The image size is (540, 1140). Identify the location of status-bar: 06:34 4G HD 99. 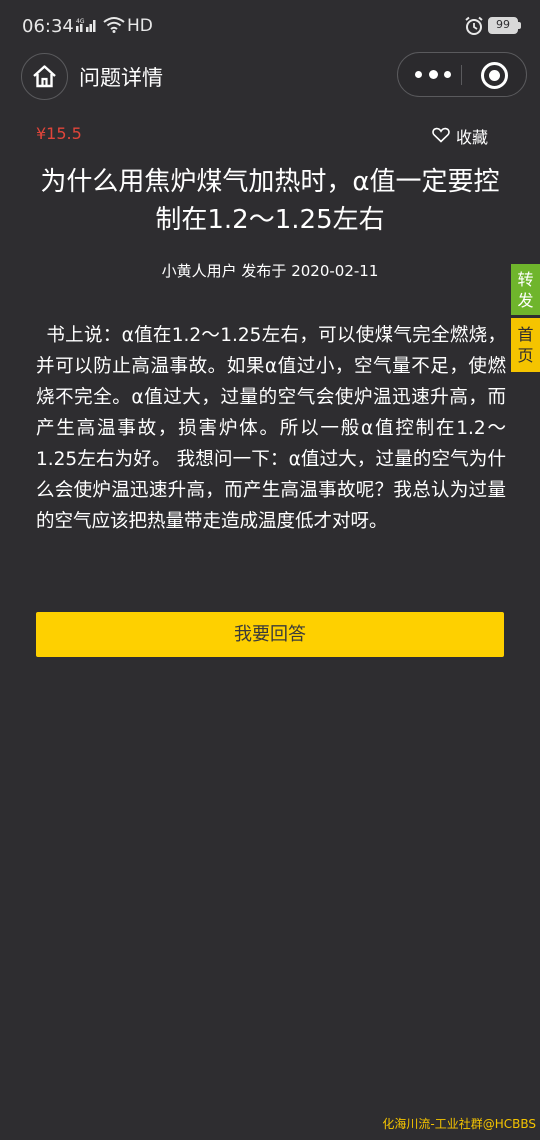
(270, 25).